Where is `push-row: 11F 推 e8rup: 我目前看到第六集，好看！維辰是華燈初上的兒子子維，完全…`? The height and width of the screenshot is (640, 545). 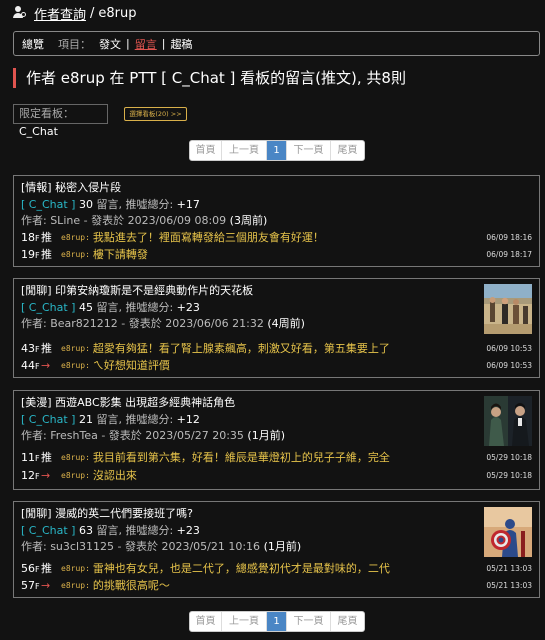
push-row: 11F 推 e8rup: 我目前看到第六集，好看！維辰是華燈初上的兒子子維，完全… is located at coordinates (276, 457).